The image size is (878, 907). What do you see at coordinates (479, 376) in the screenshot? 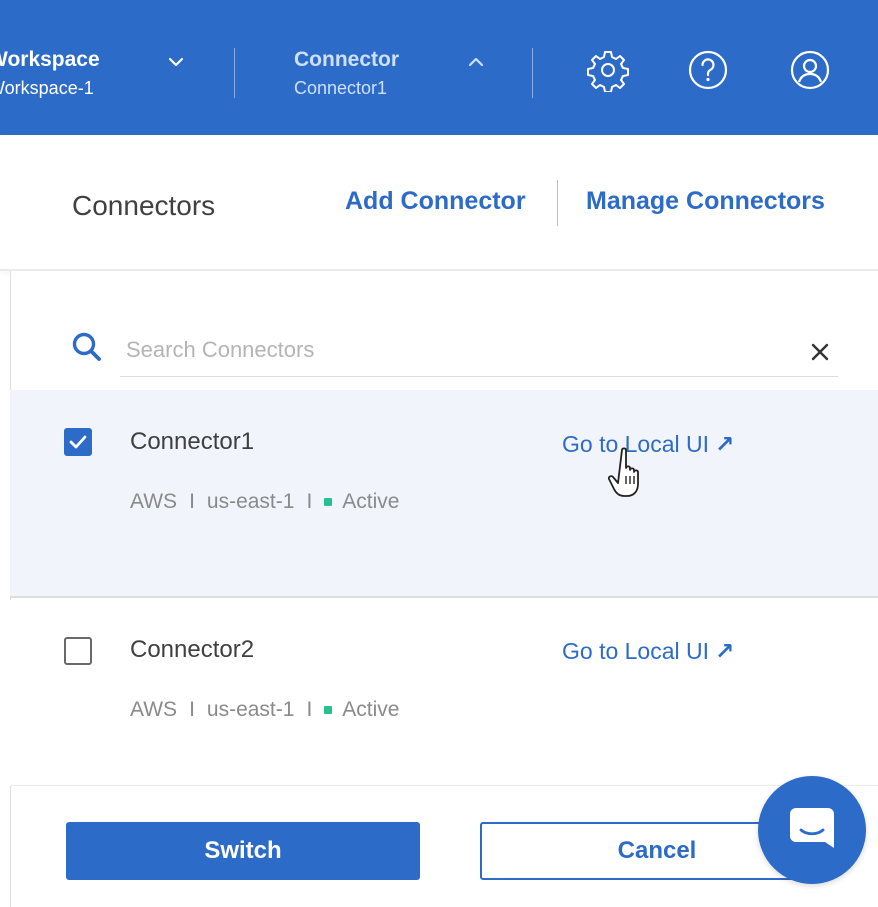
I see `search-underline` at bounding box center [479, 376].